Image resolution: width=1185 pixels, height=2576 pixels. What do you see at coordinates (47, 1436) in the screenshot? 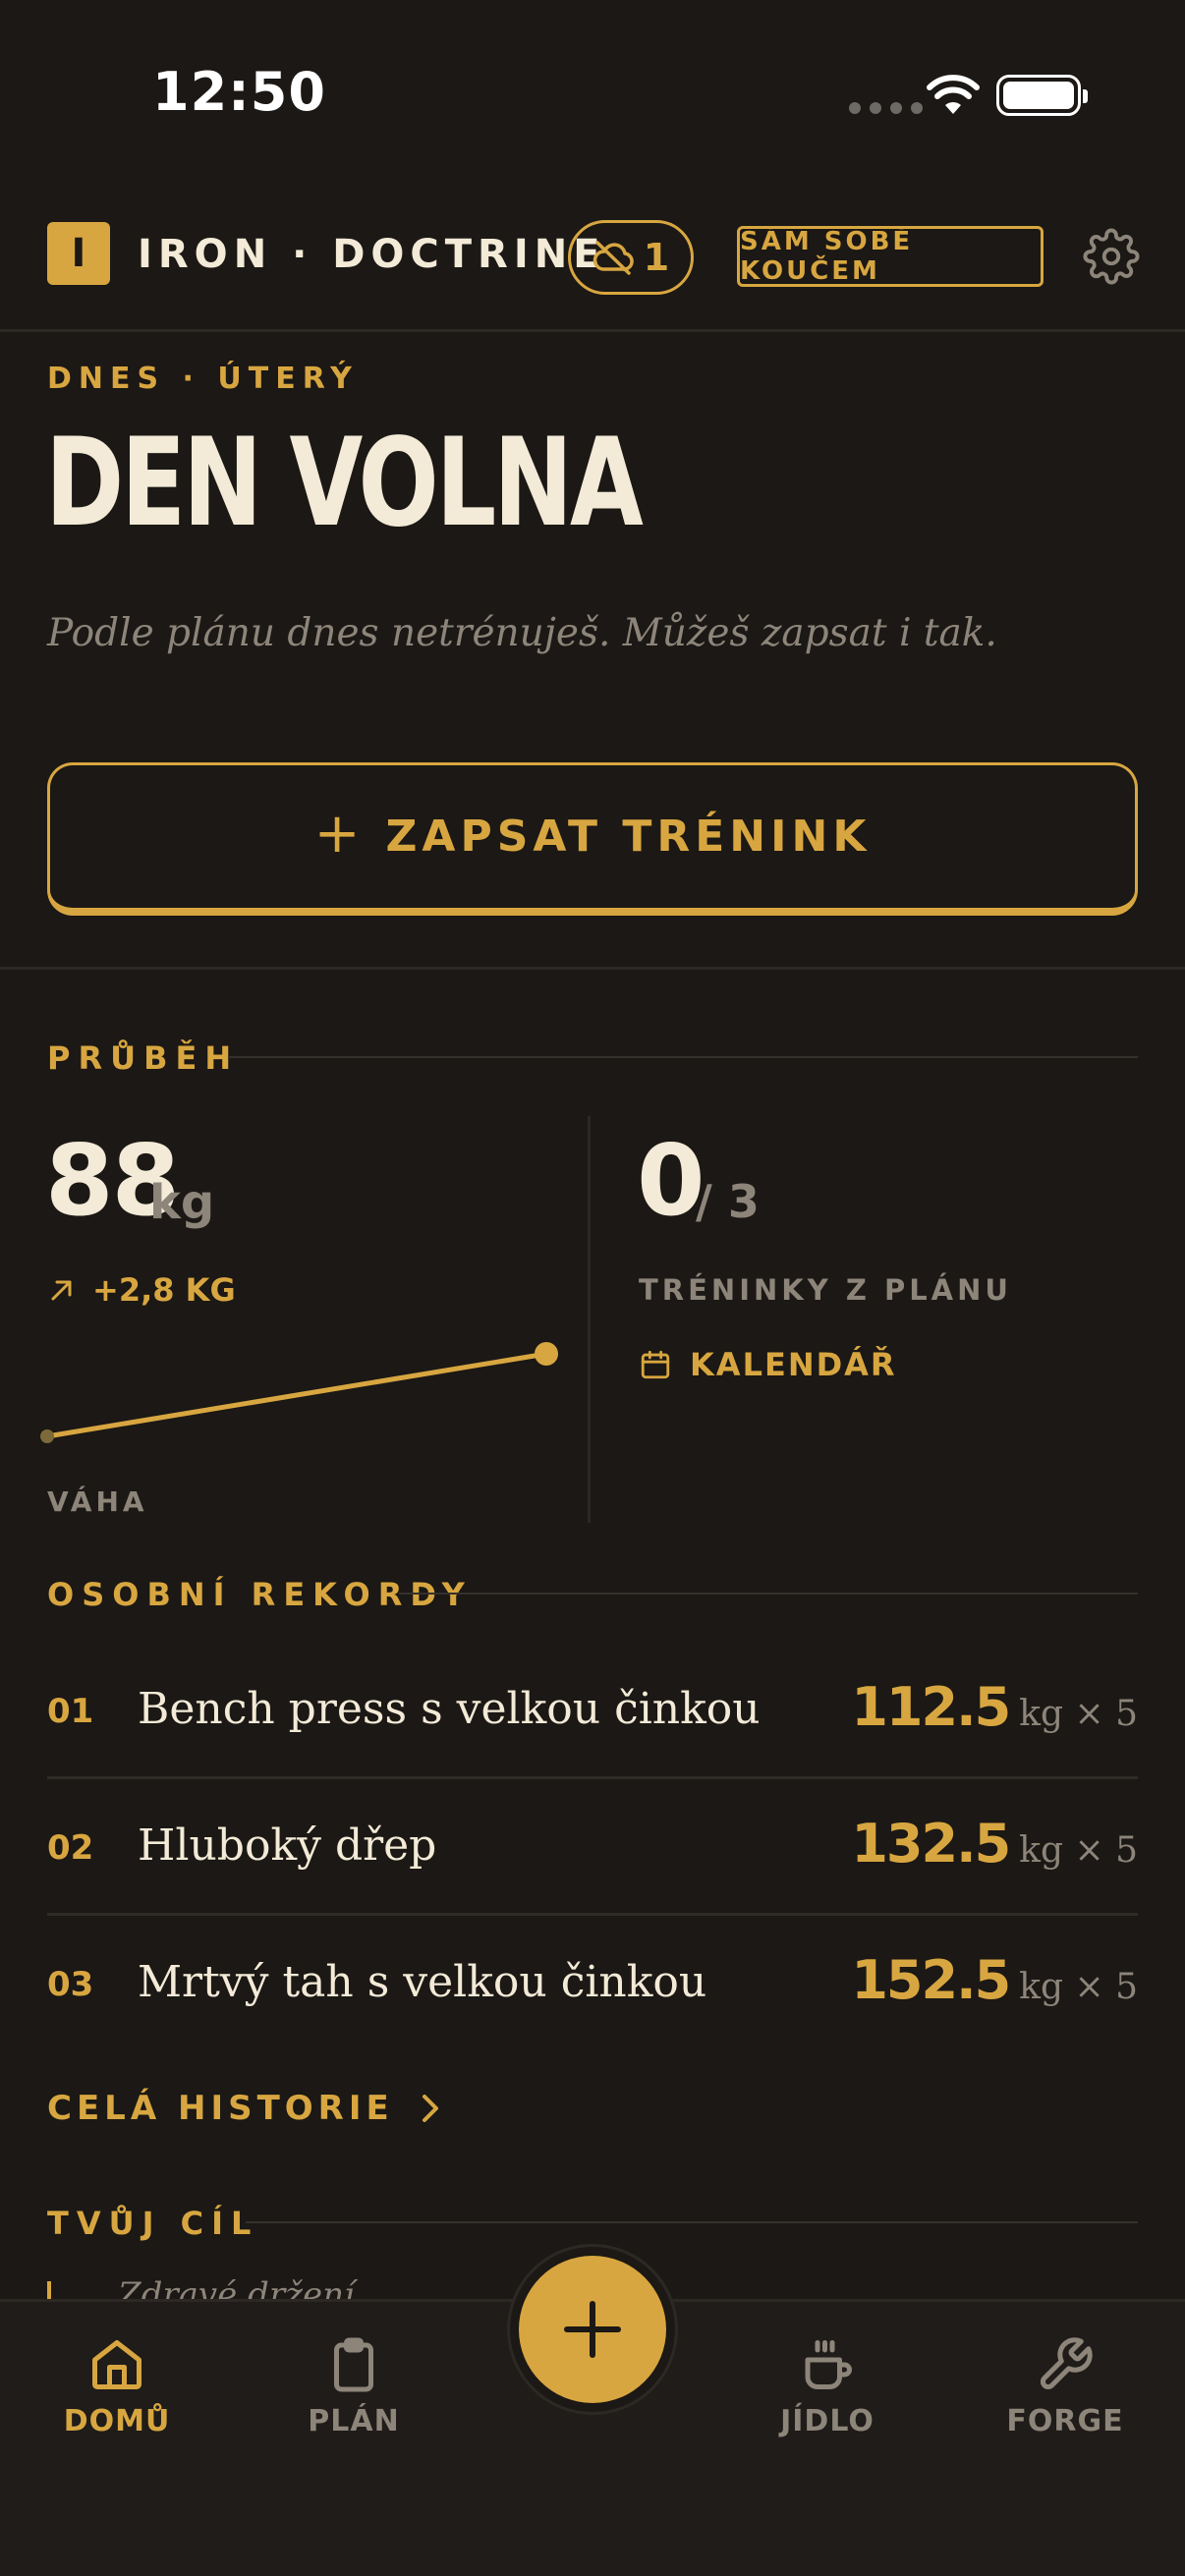
I see `weight-start-point` at bounding box center [47, 1436].